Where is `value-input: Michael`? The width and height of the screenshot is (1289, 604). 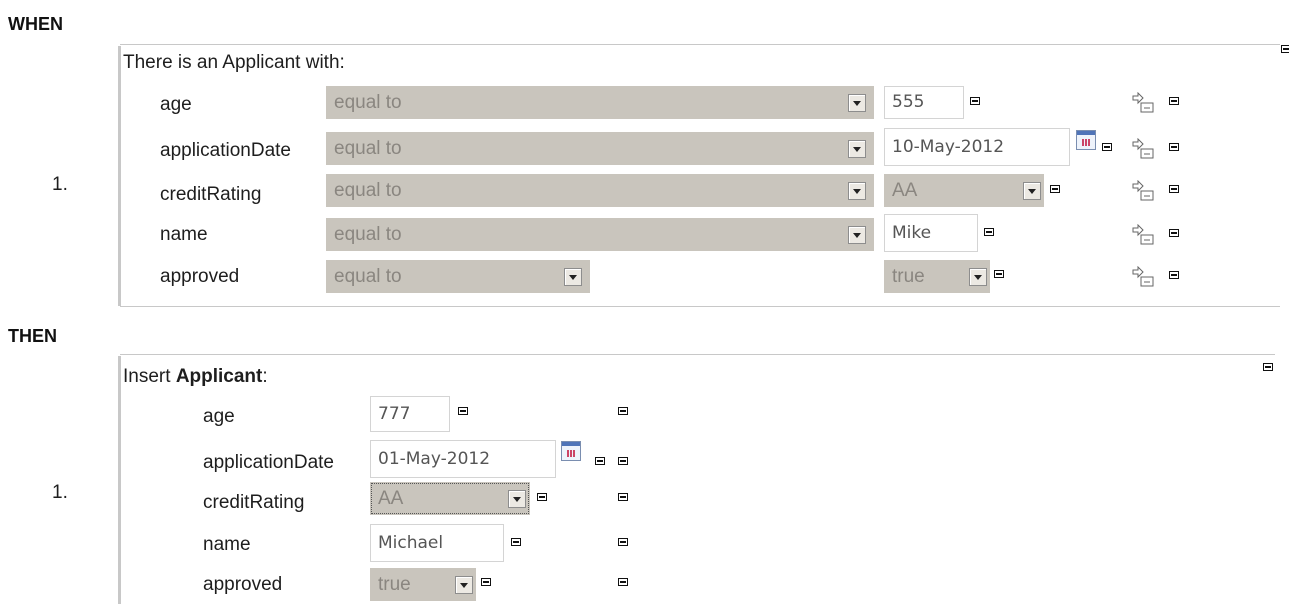
value-input: Michael is located at coordinates (437, 543).